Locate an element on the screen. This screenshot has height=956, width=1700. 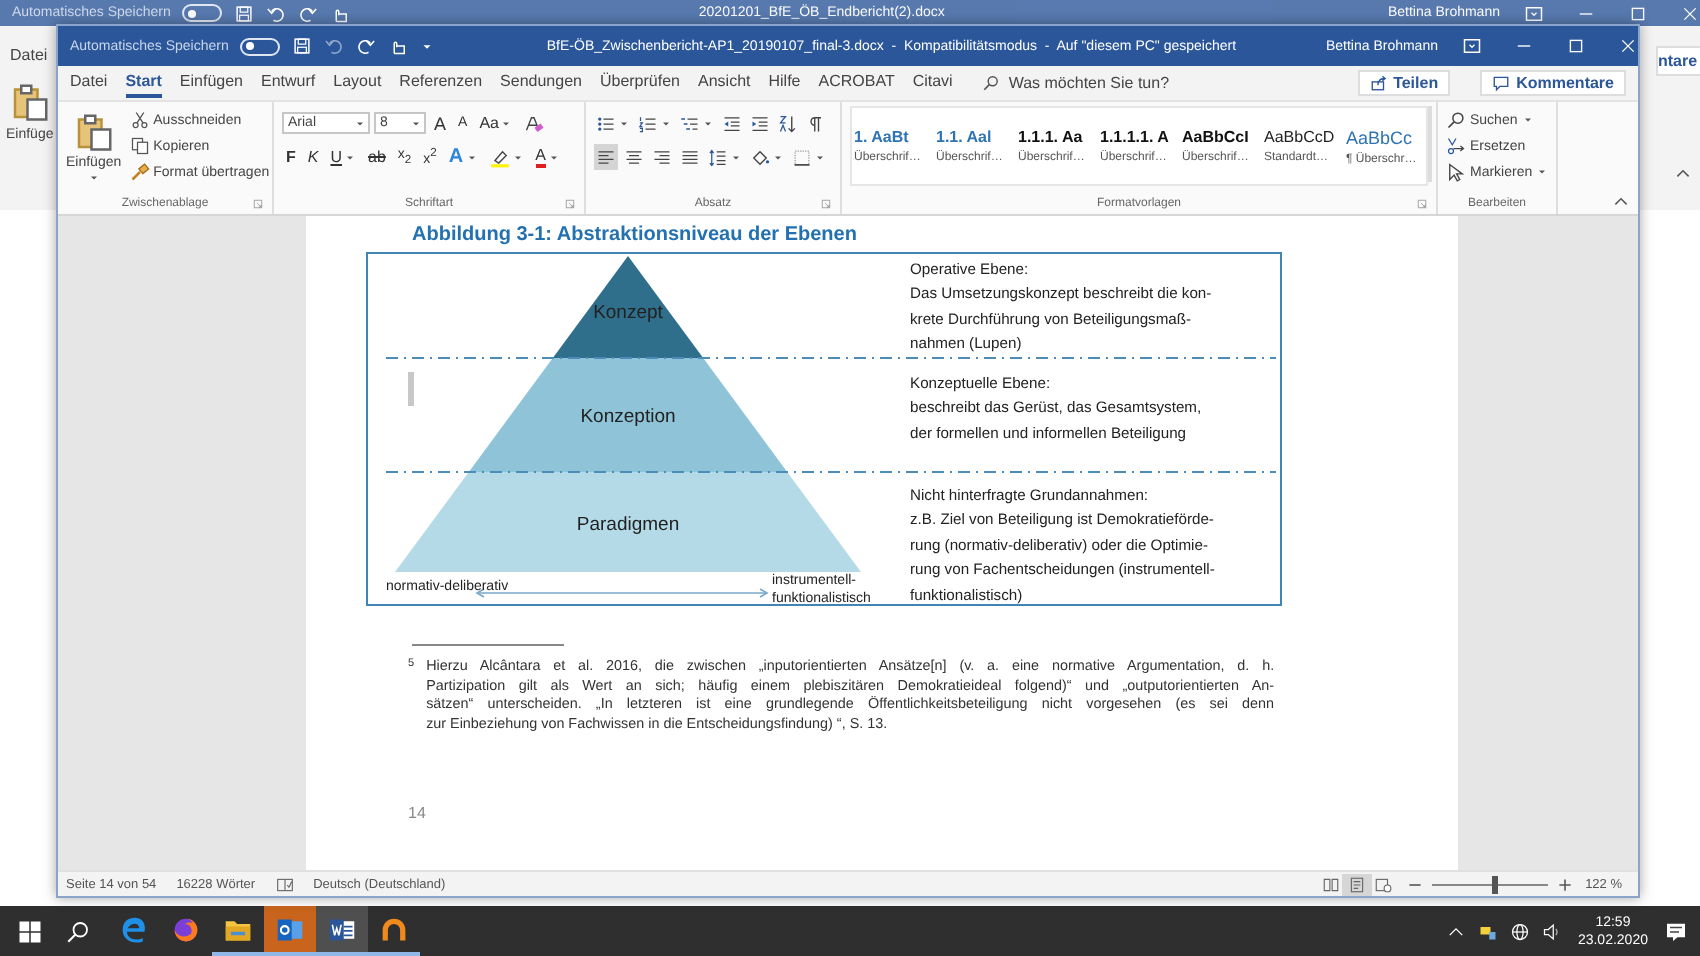
page-number: 14 is located at coordinates (417, 813).